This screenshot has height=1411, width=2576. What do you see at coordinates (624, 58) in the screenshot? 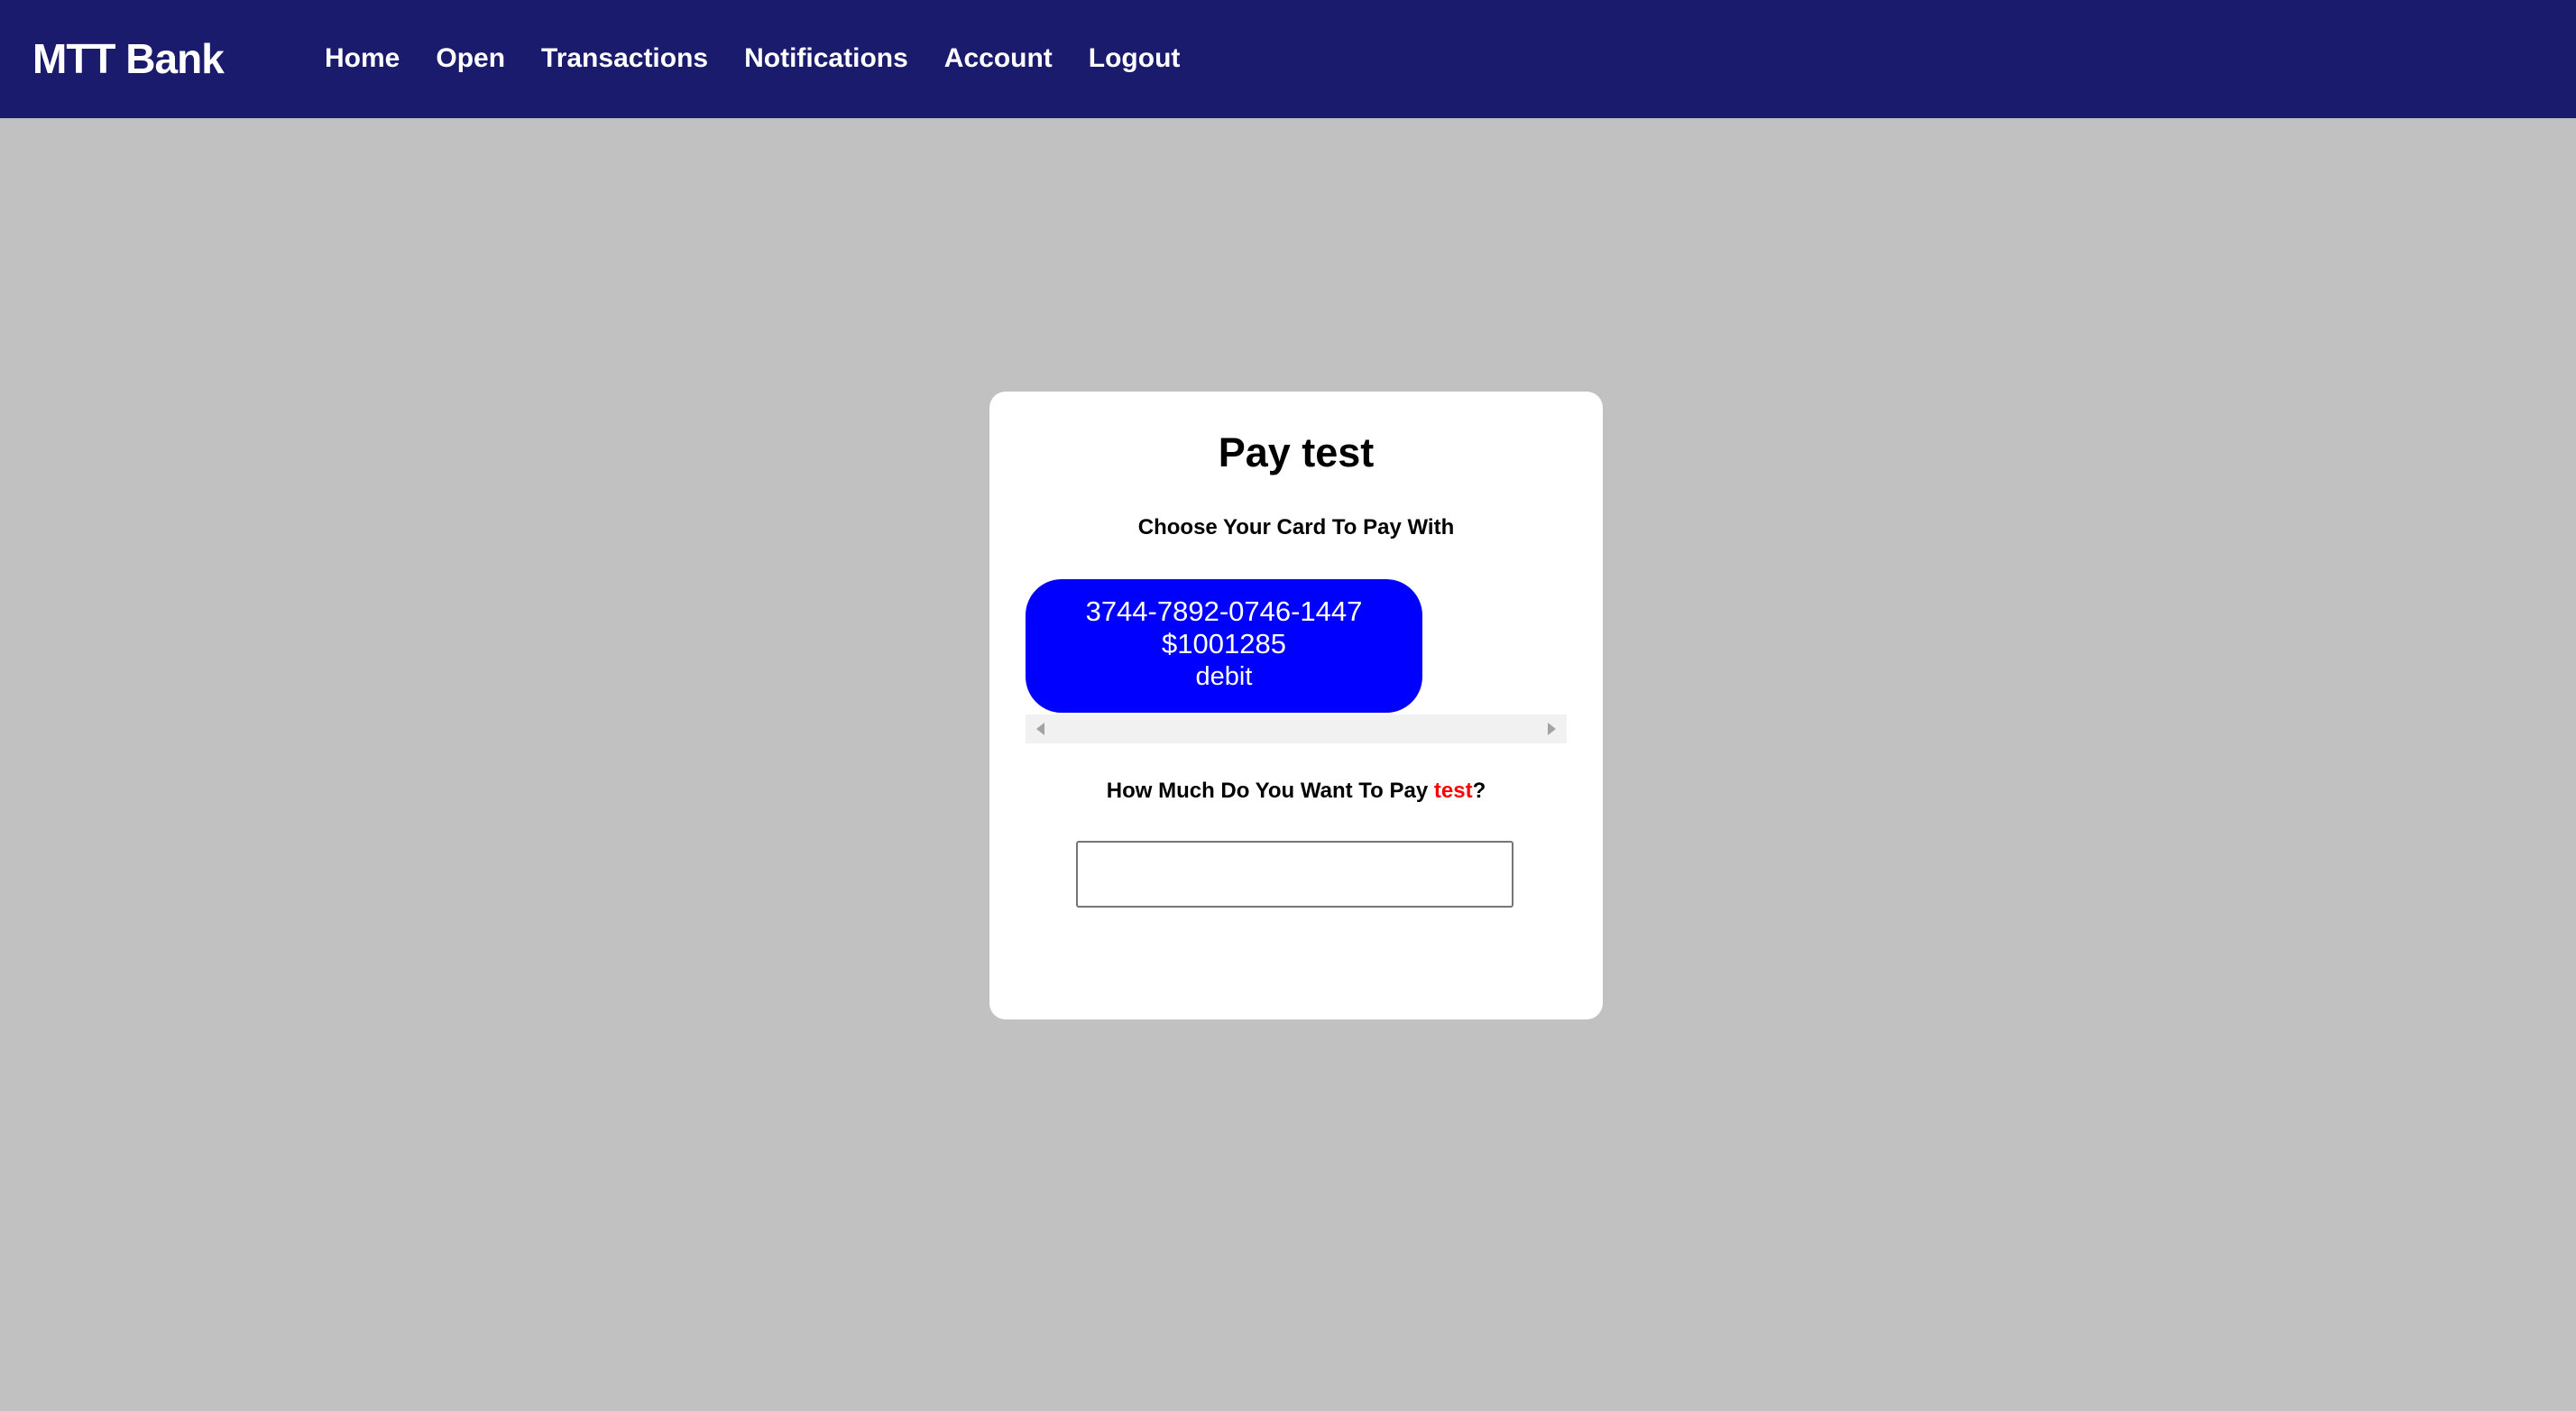
I see `nav-transactions-link: Transactions` at bounding box center [624, 58].